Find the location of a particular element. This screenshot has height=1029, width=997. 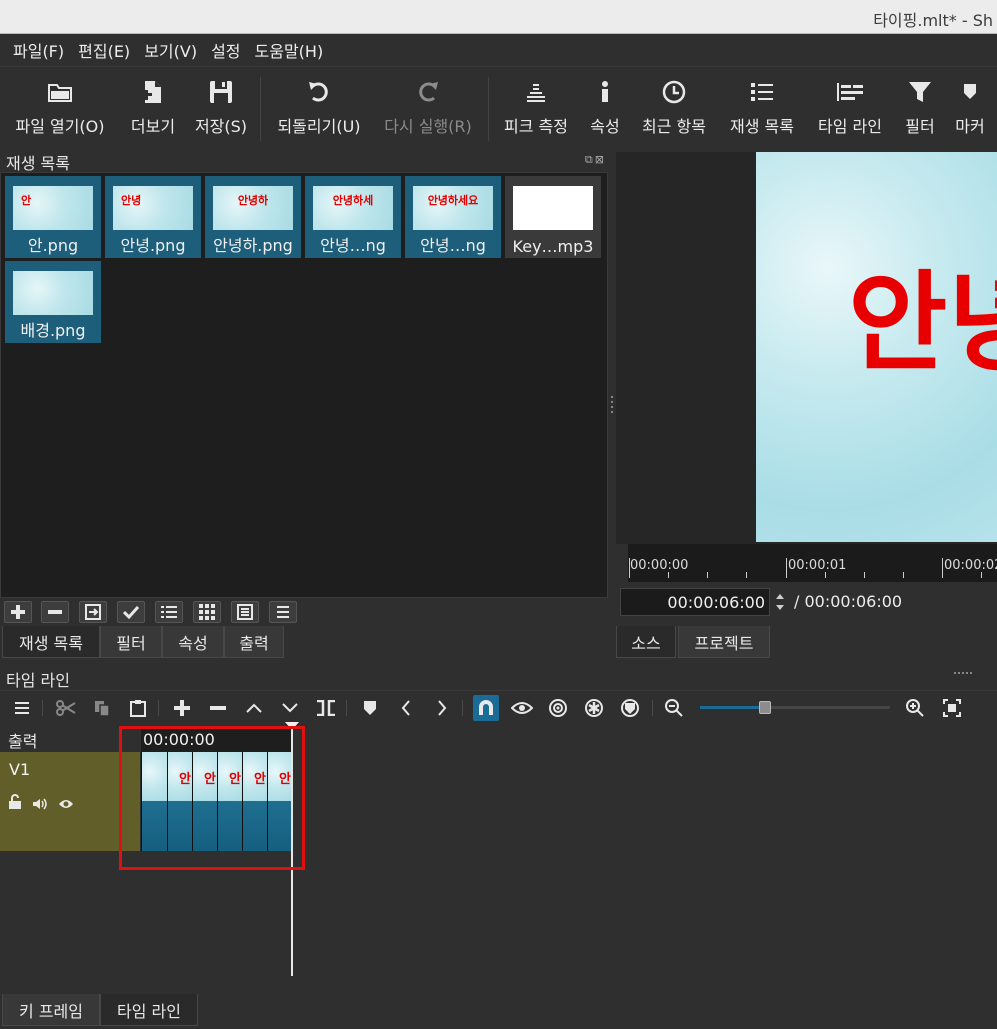

remove-button is located at coordinates (55, 612).